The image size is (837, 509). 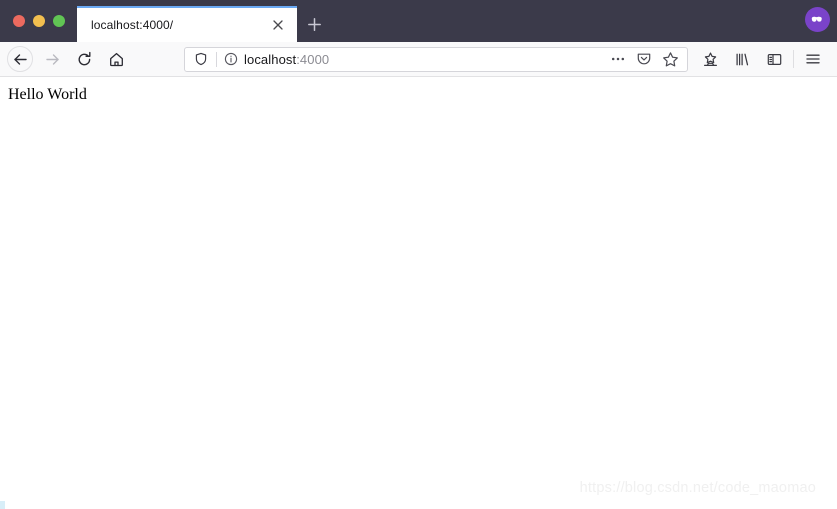 I want to click on pocket-icon, so click(x=644, y=59).